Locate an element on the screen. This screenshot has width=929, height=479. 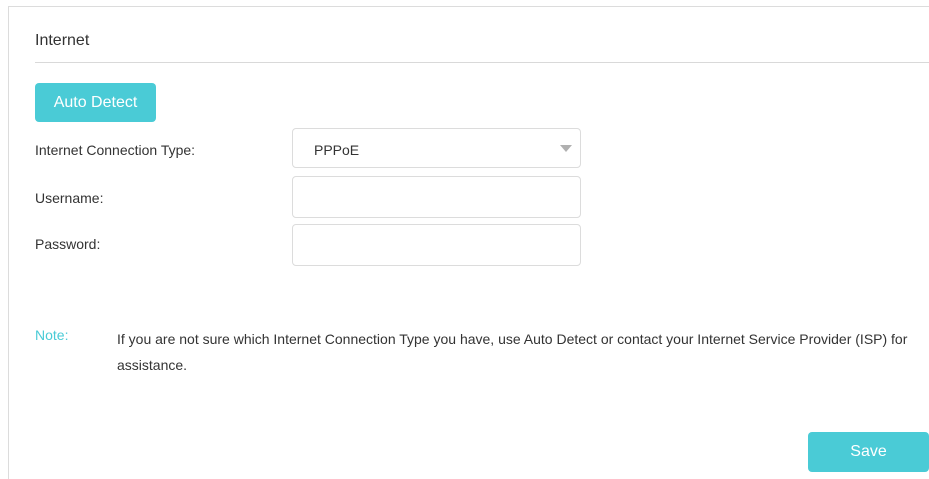
password-input is located at coordinates (436, 245).